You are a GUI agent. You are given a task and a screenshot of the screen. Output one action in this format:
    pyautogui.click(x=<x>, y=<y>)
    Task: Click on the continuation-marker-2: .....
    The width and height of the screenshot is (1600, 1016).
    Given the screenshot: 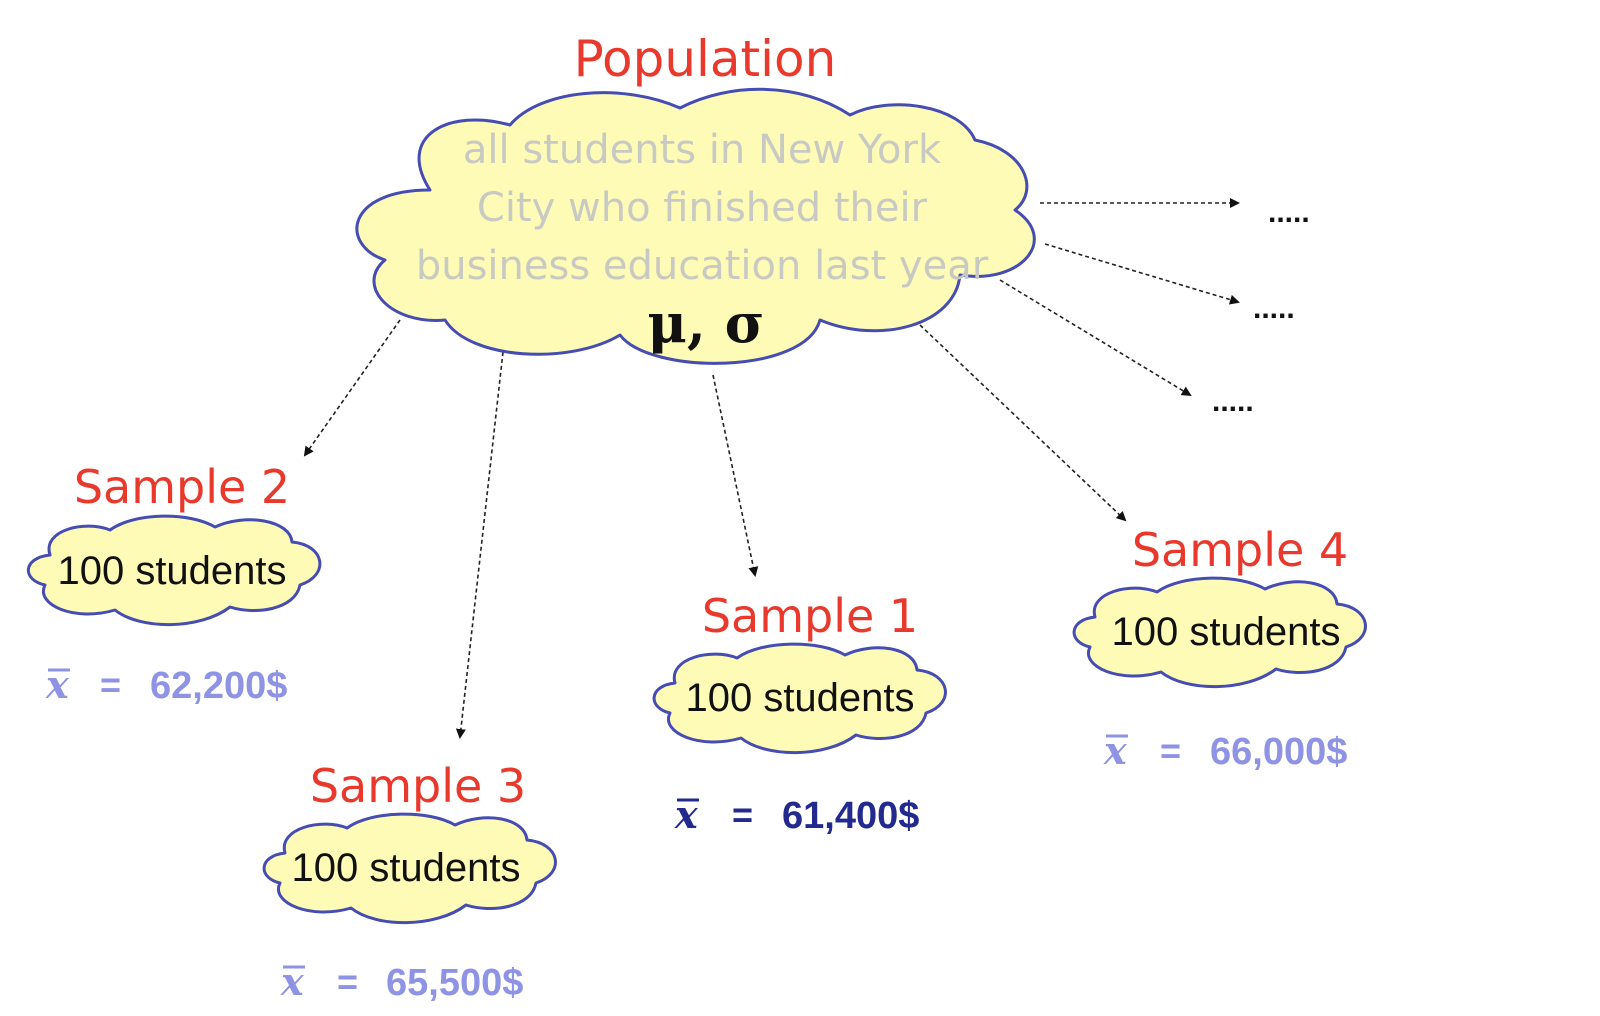 What is the action you would take?
    pyautogui.click(x=1274, y=308)
    